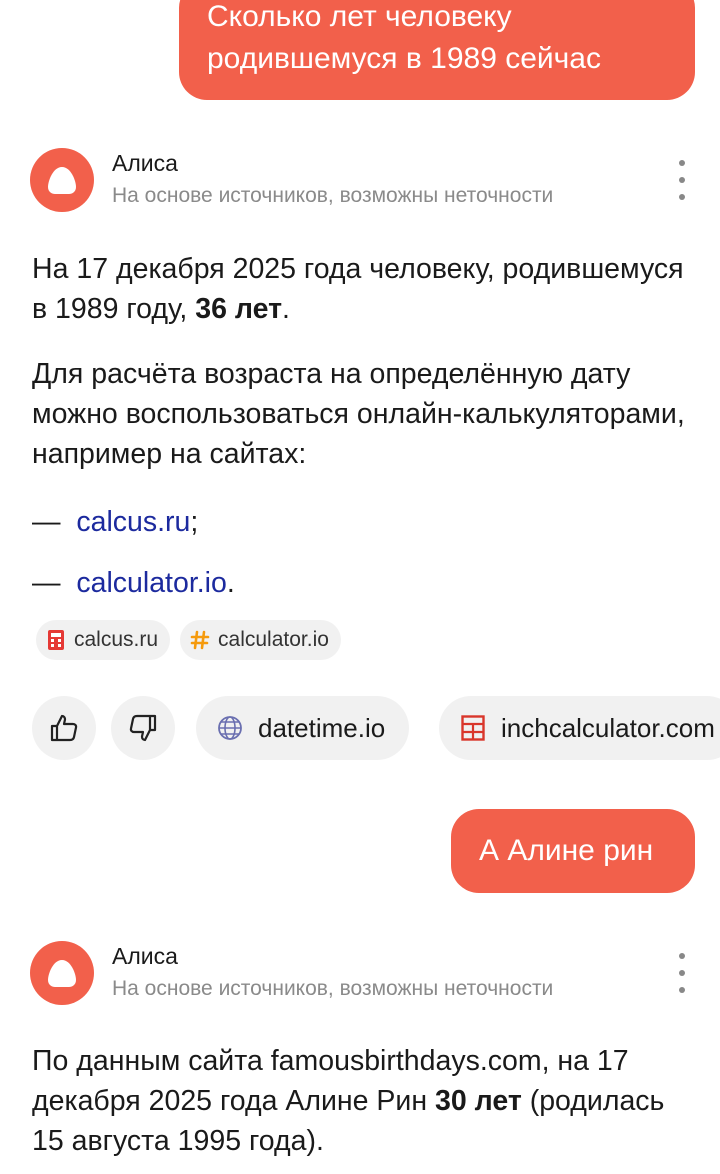 The image size is (720, 1174). I want to click on chip-label: calcus.ru, so click(116, 639).